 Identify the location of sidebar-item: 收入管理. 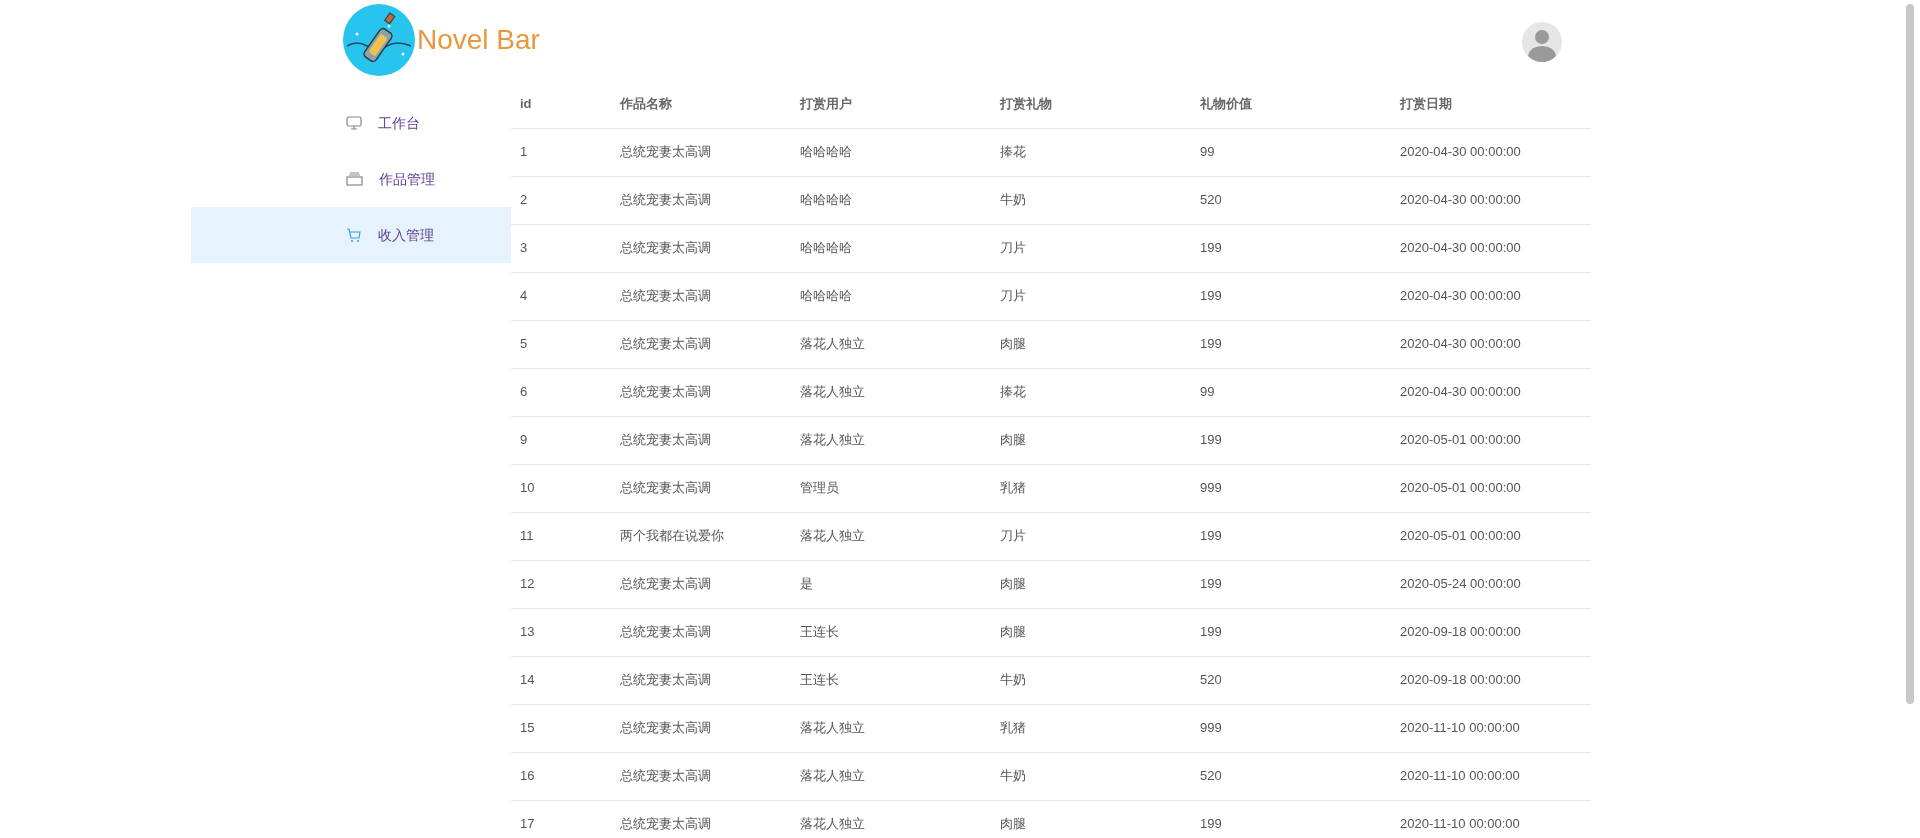
(351, 235).